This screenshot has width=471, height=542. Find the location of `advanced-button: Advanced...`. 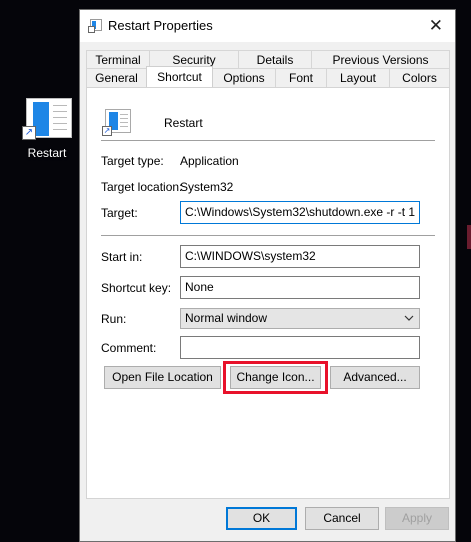

advanced-button: Advanced... is located at coordinates (375, 377).